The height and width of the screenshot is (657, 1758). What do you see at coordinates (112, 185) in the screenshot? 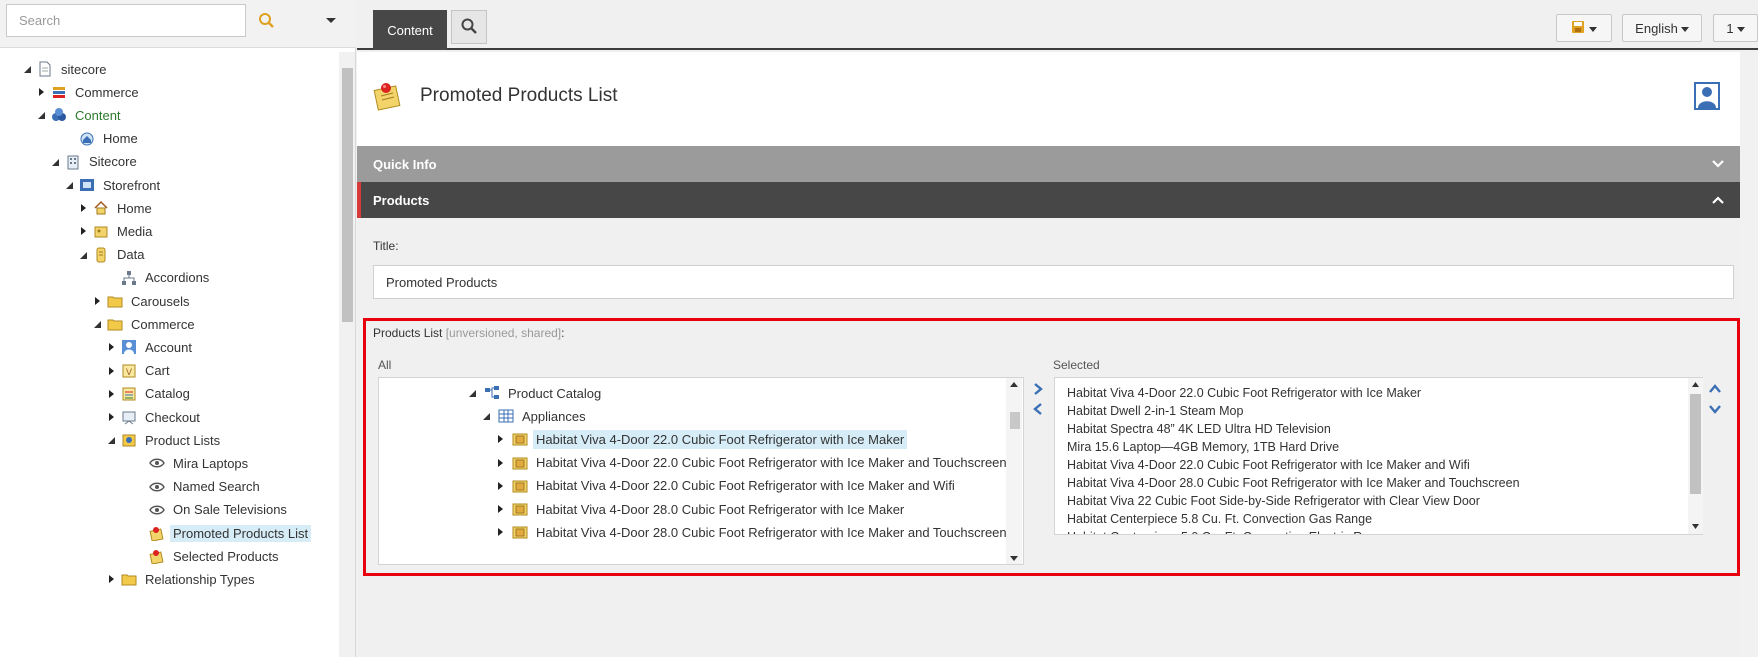
I see `tree-node: Storefront` at bounding box center [112, 185].